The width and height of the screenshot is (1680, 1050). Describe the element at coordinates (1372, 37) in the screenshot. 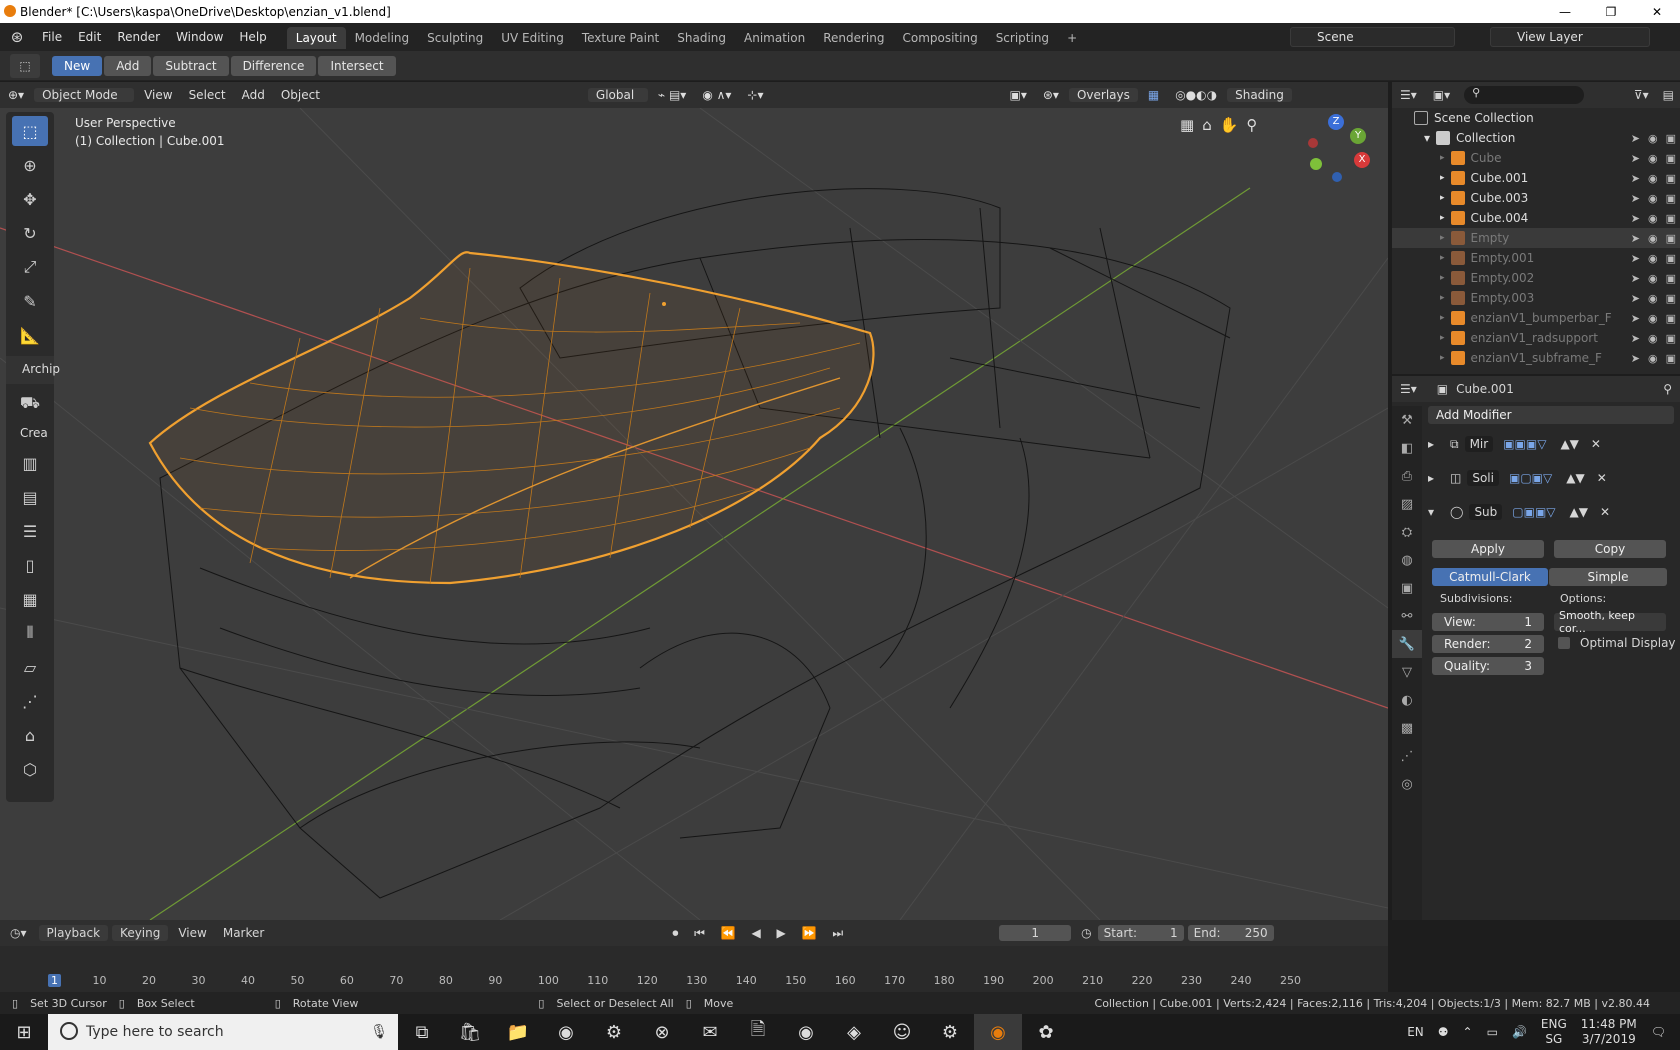

I see `scene-selector: Scene` at that location.